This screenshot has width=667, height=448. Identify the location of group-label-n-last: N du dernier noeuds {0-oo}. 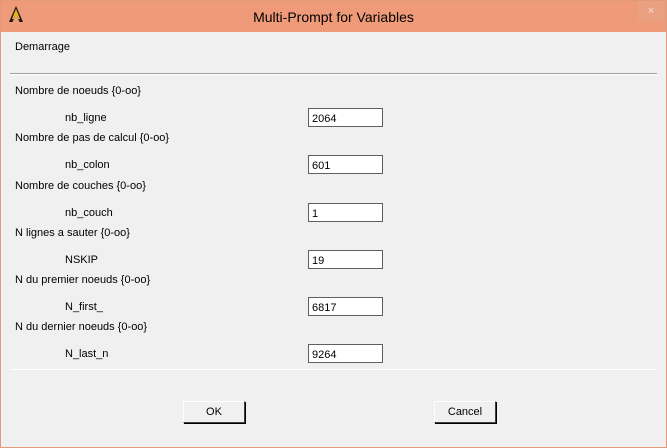
(81, 327).